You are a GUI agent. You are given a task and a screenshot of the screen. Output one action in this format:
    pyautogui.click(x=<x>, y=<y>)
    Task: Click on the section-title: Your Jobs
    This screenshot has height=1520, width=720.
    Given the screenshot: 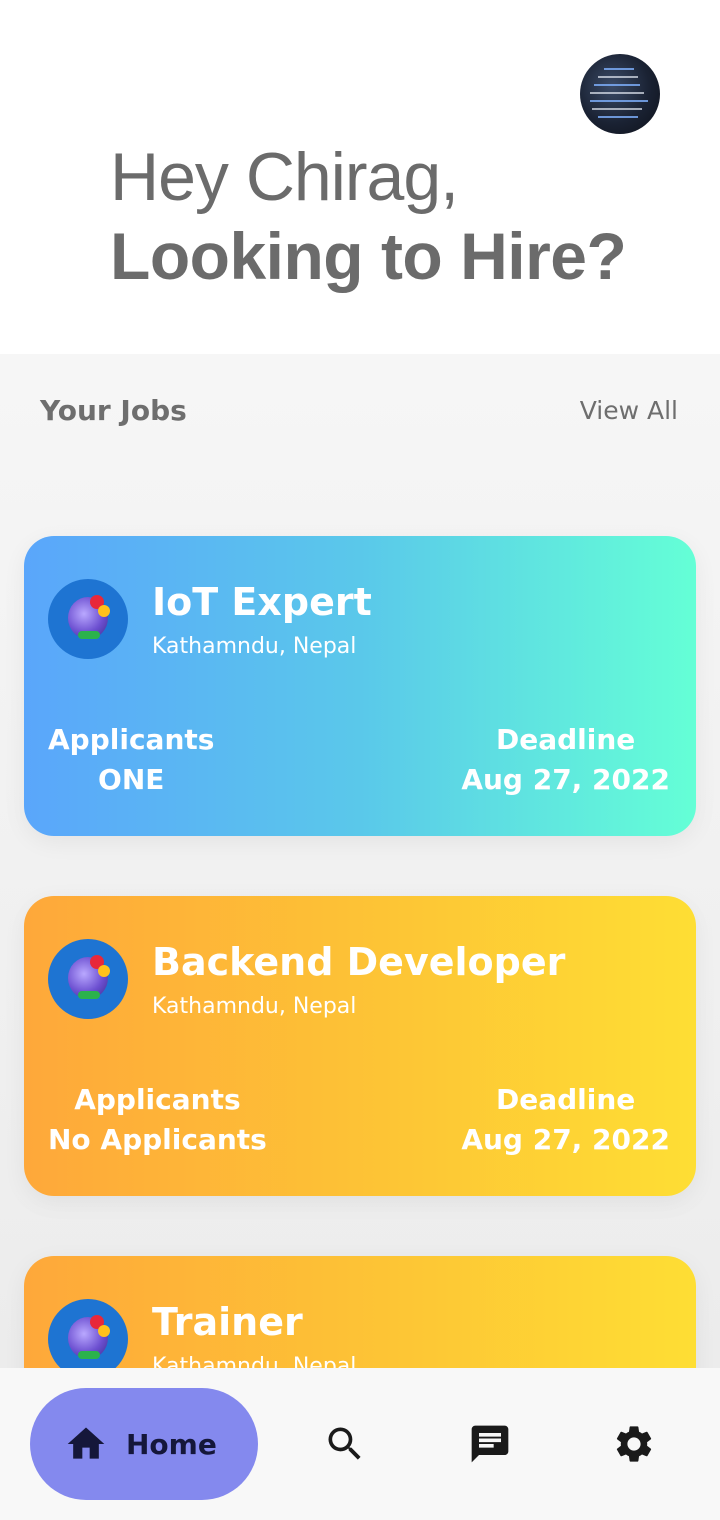 What is the action you would take?
    pyautogui.click(x=113, y=410)
    